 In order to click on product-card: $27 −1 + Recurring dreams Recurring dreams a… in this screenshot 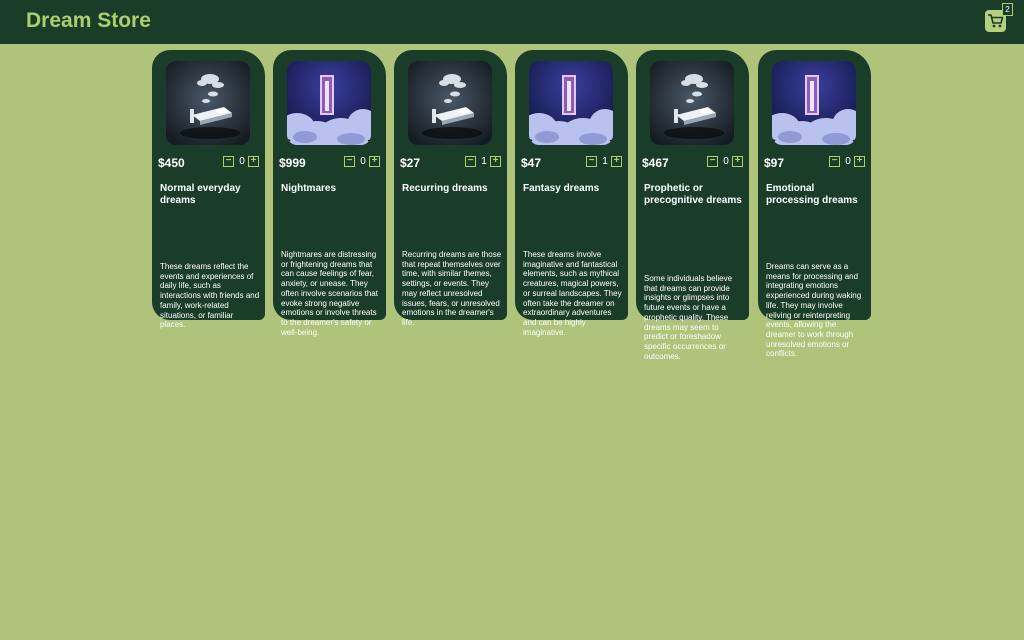, I will do `click(450, 188)`.